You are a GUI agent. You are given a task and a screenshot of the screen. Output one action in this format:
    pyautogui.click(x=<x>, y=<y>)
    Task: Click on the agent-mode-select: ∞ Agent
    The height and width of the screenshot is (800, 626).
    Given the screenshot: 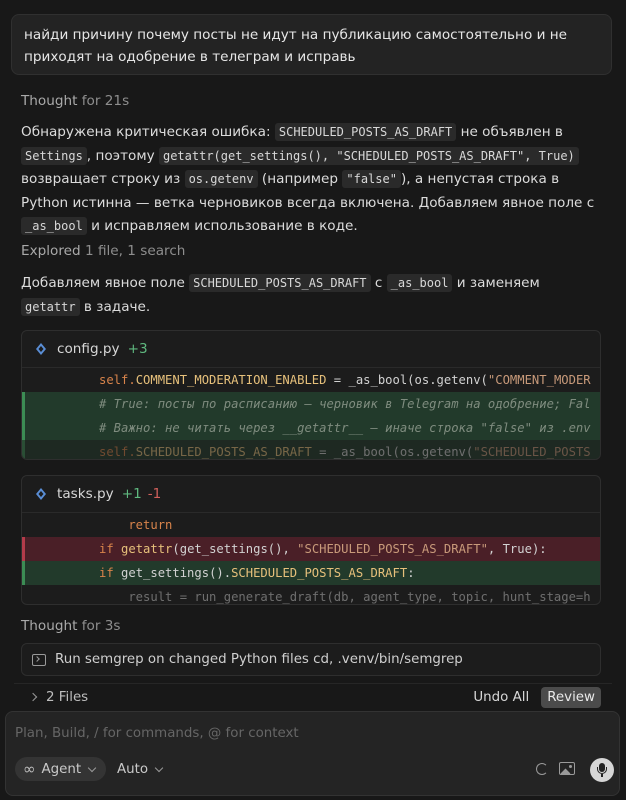 What is the action you would take?
    pyautogui.click(x=60, y=769)
    